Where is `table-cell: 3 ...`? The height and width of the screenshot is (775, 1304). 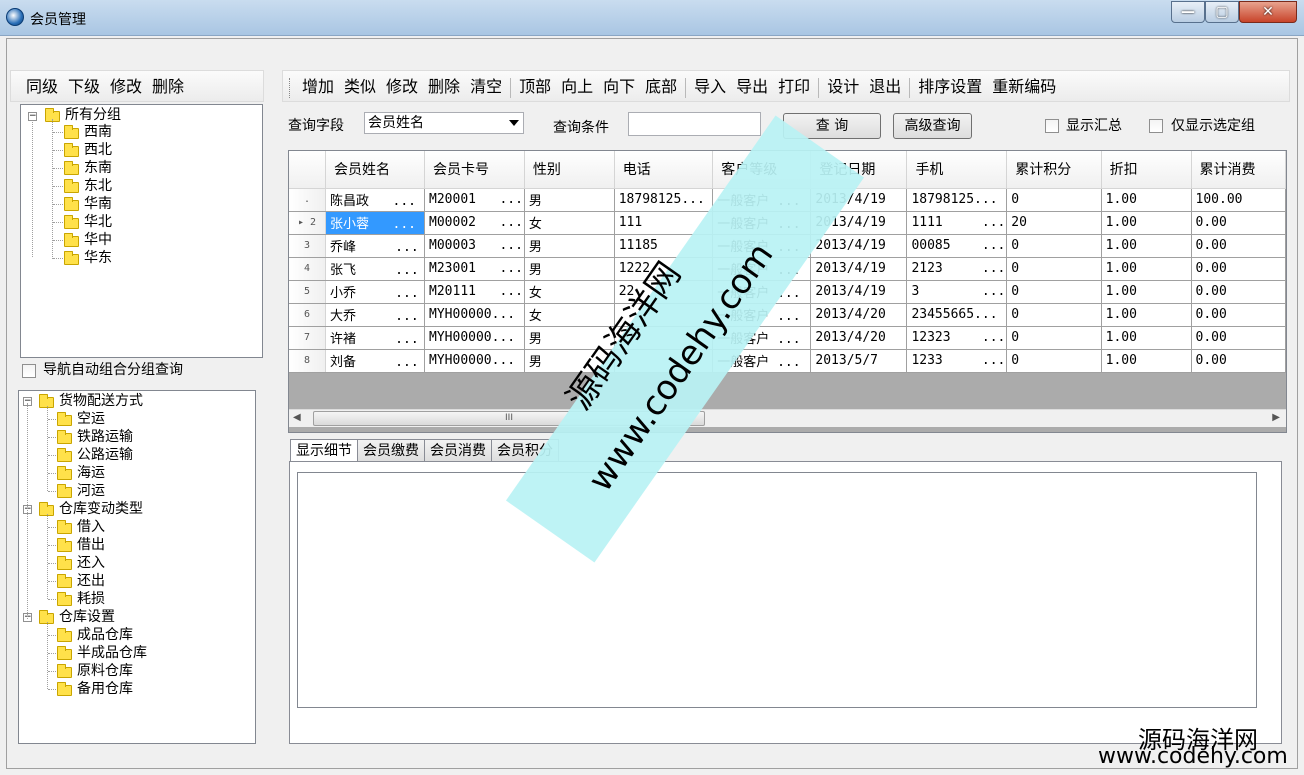
table-cell: 3 ... is located at coordinates (957, 292).